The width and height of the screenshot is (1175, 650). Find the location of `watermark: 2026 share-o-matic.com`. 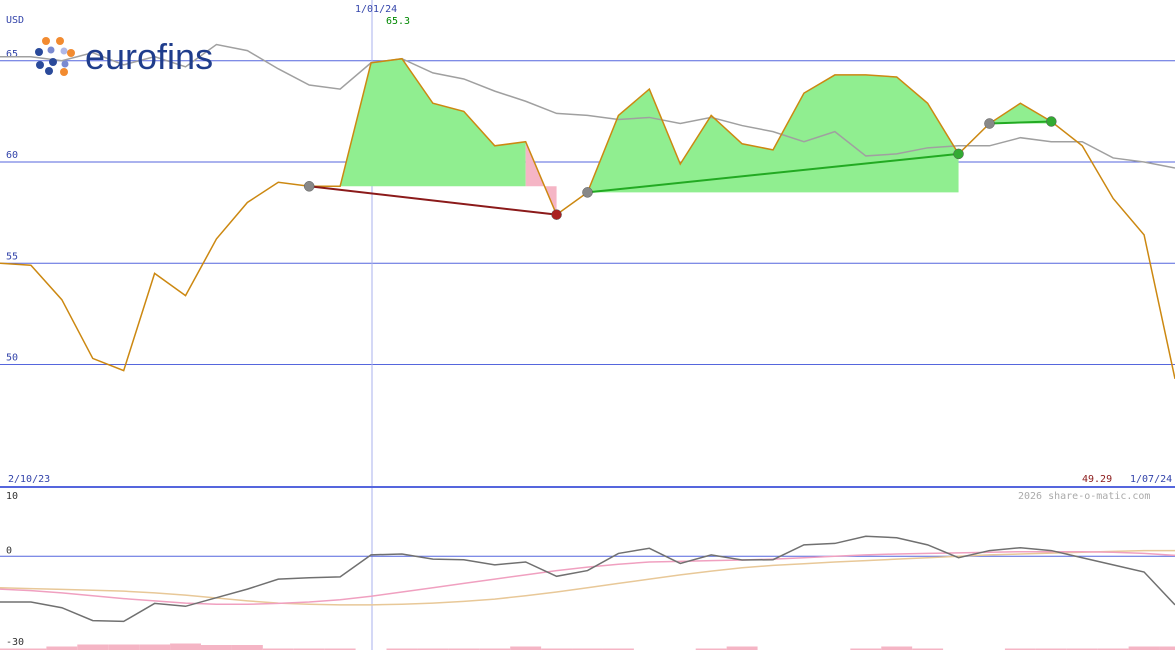

watermark: 2026 share-o-matic.com is located at coordinates (1084, 496).